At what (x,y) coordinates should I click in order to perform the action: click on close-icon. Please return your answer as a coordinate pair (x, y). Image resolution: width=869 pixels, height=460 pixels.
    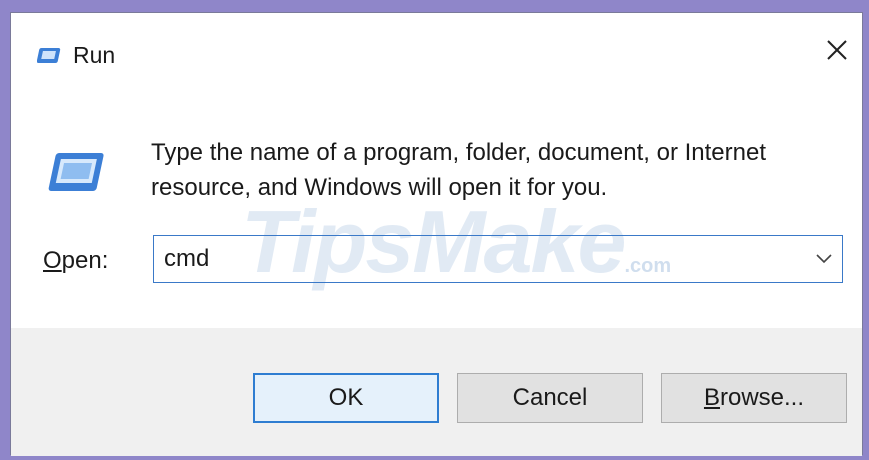
    Looking at the image, I should click on (837, 52).